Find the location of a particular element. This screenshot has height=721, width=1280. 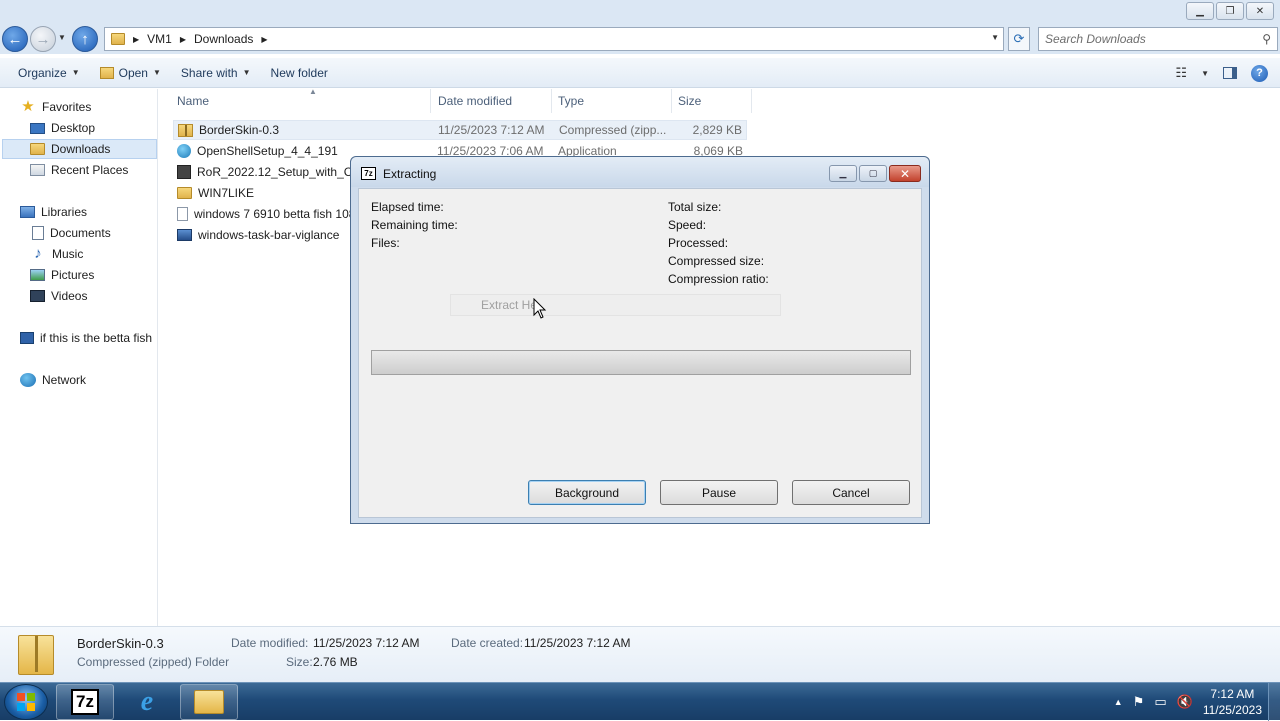

share-with-menu: Share with ▼ is located at coordinates (216, 73).